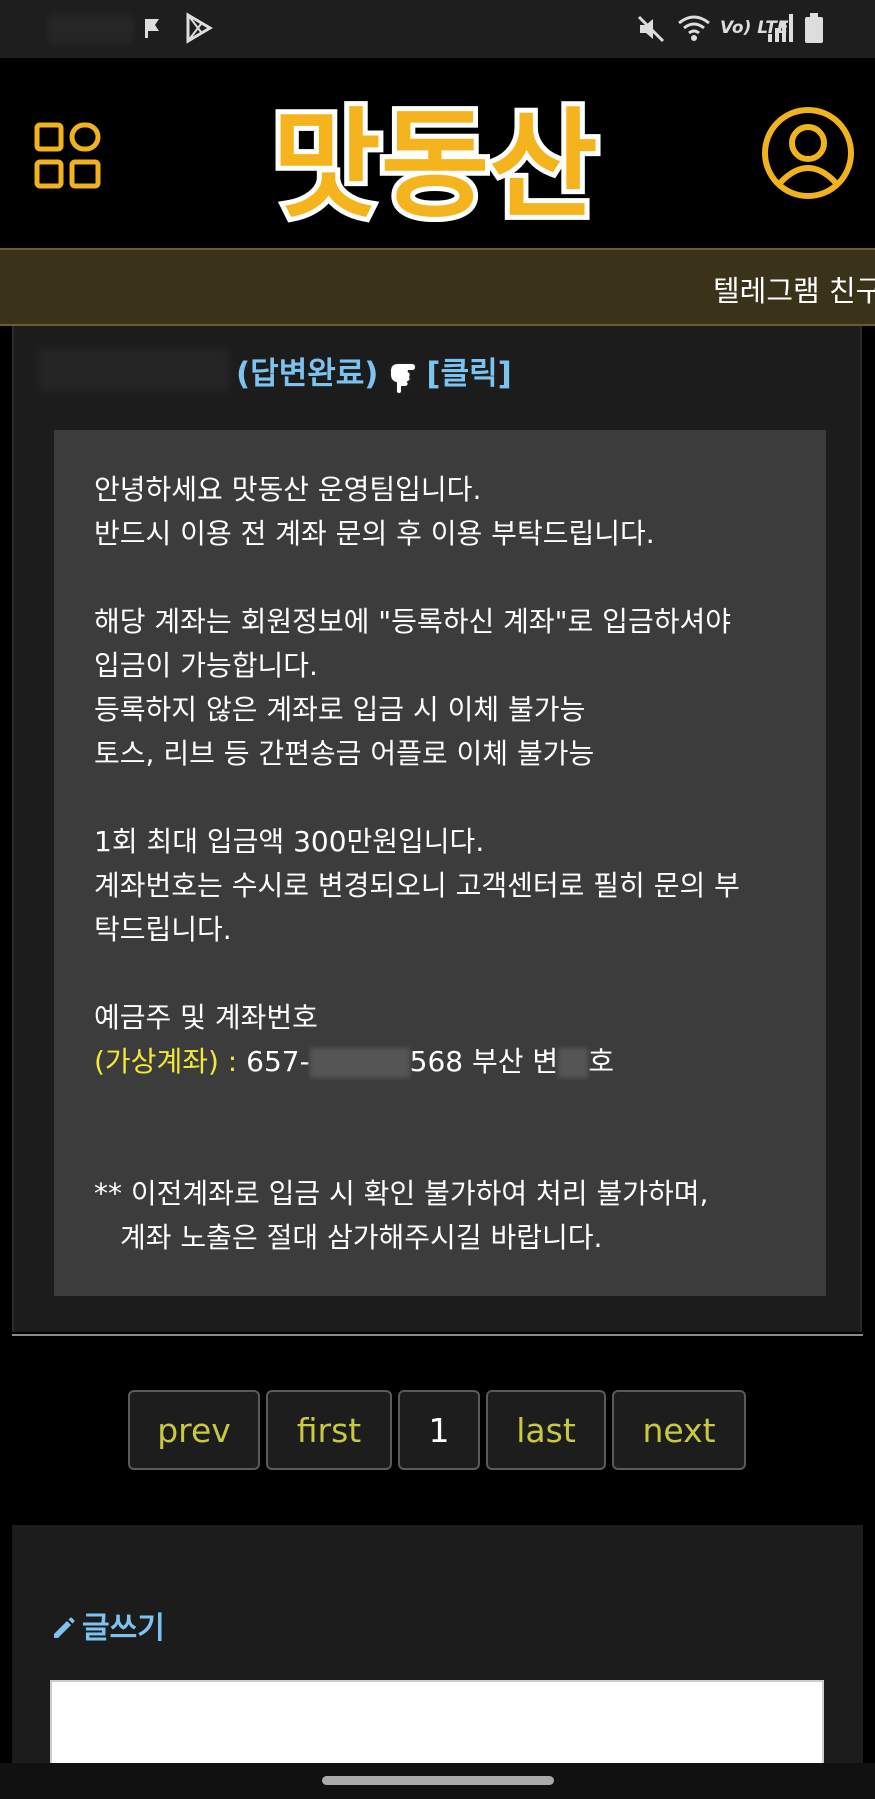  I want to click on system-nav-bar, so click(437, 1781).